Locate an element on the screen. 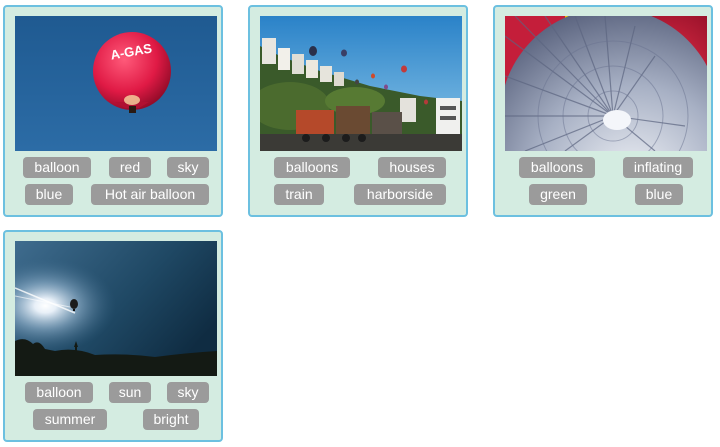 This screenshot has width=720, height=447. tag-train: train is located at coordinates (299, 194).